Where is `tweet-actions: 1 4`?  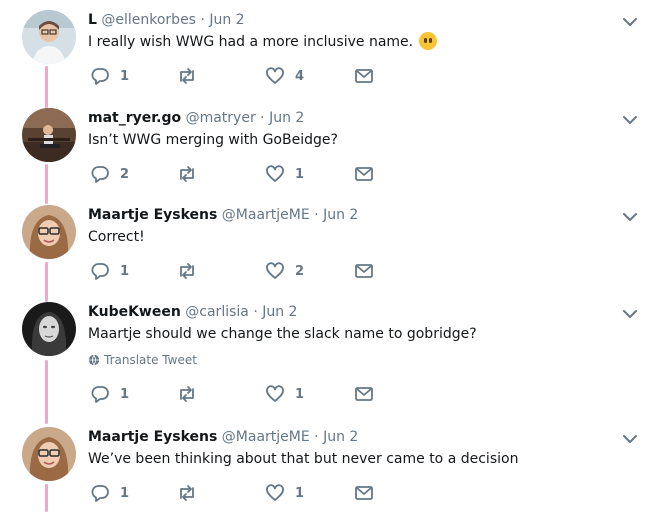 tweet-actions: 1 4 is located at coordinates (238, 76).